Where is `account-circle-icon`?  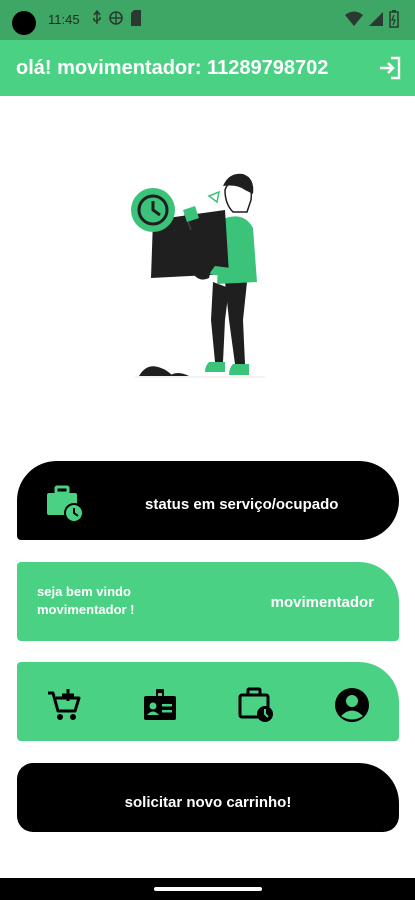 account-circle-icon is located at coordinates (352, 705).